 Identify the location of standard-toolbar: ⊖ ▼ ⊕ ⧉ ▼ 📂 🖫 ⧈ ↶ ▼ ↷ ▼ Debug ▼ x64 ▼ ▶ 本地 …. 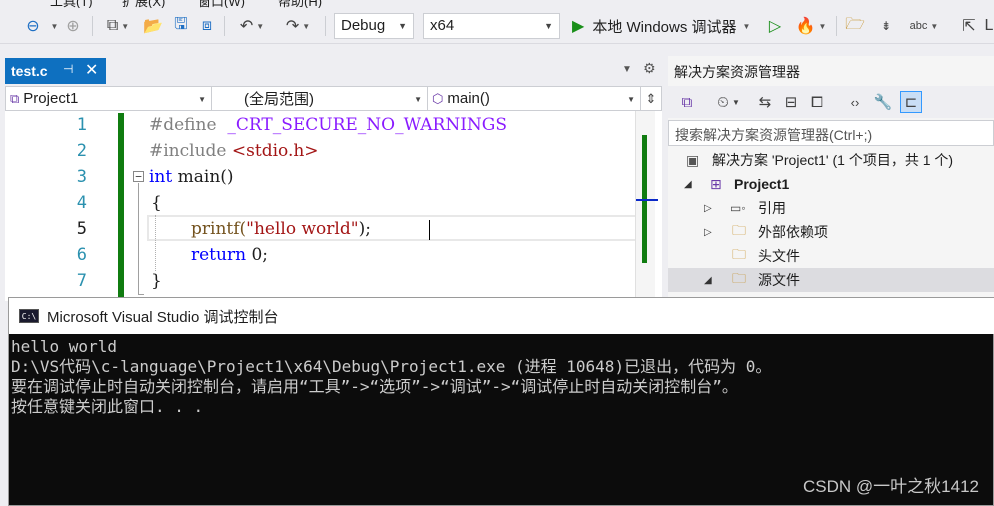
(497, 26).